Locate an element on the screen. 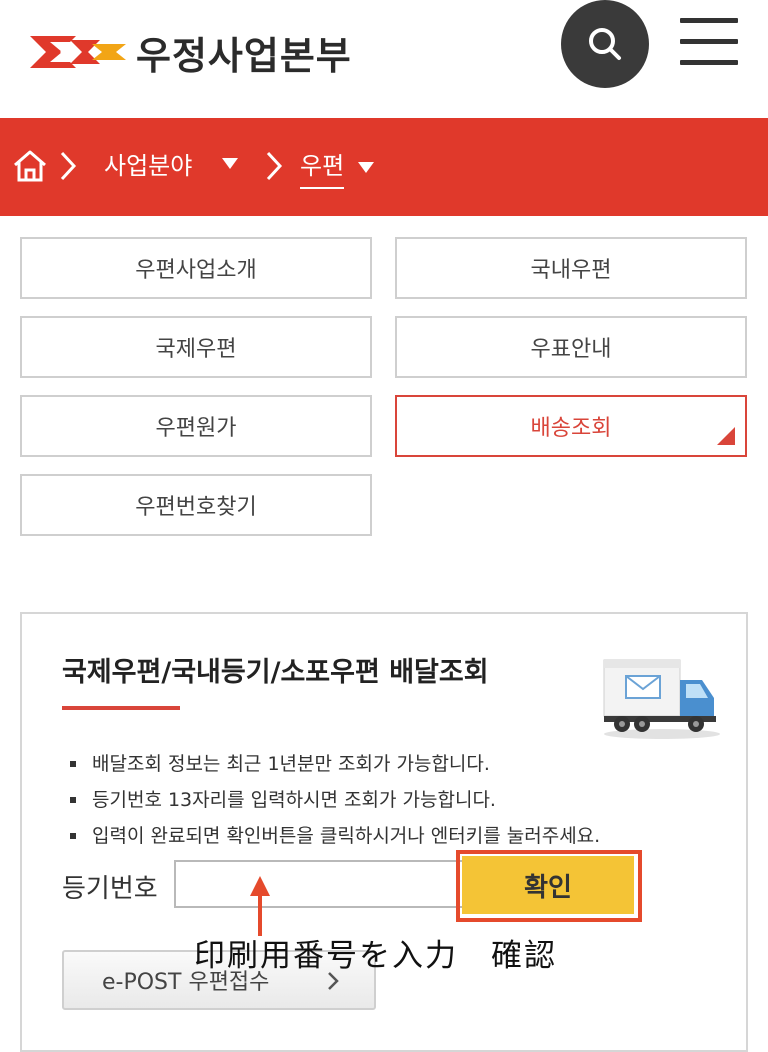  menu-item-label: 우편사업소개 is located at coordinates (196, 270).